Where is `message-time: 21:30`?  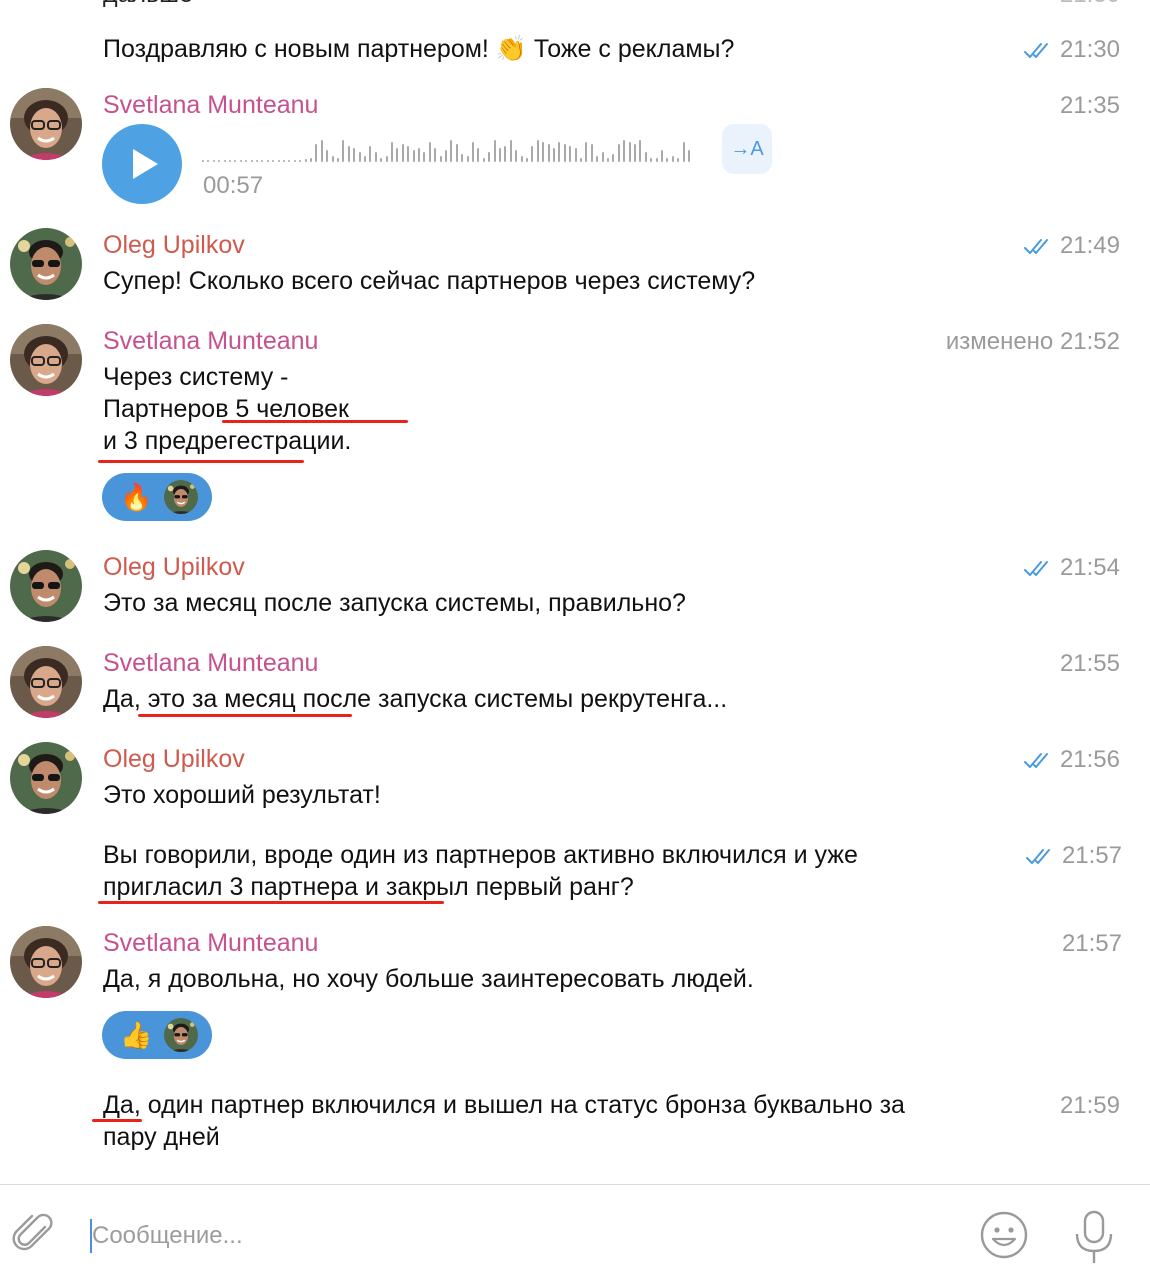
message-time: 21:30 is located at coordinates (1072, 50).